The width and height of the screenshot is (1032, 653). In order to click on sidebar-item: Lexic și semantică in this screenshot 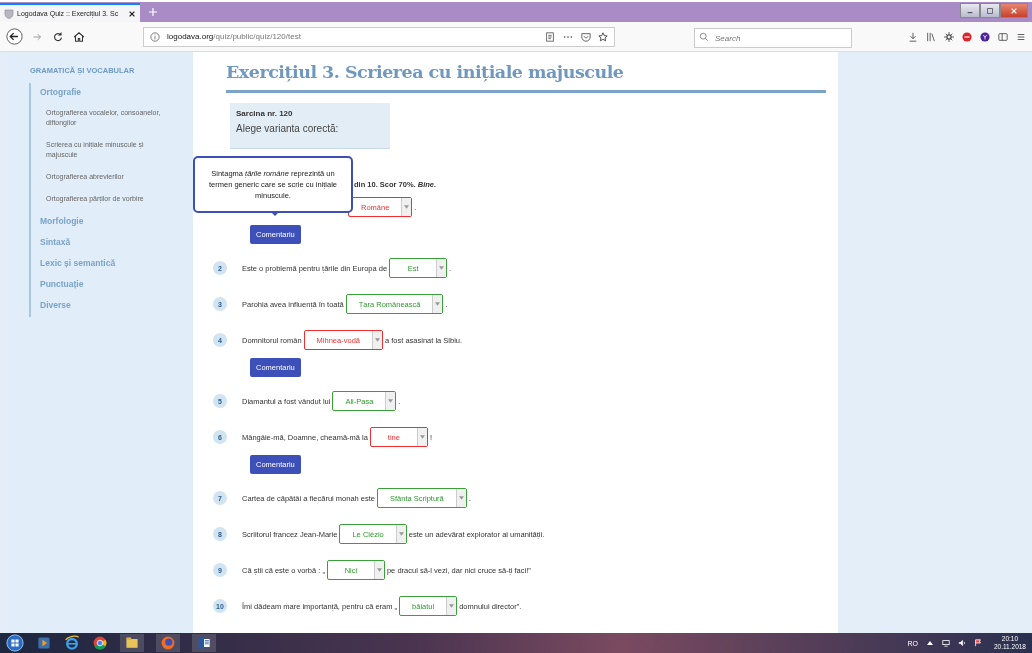, I will do `click(116, 264)`.